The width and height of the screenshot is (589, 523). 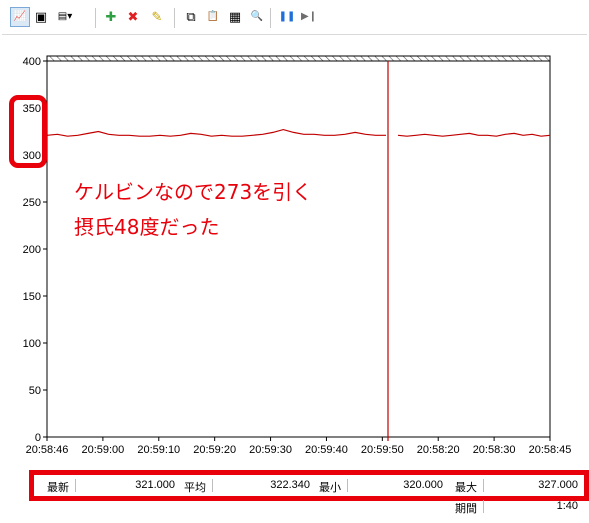 I want to click on step-forward-icon: ▶❙, so click(x=309, y=16).